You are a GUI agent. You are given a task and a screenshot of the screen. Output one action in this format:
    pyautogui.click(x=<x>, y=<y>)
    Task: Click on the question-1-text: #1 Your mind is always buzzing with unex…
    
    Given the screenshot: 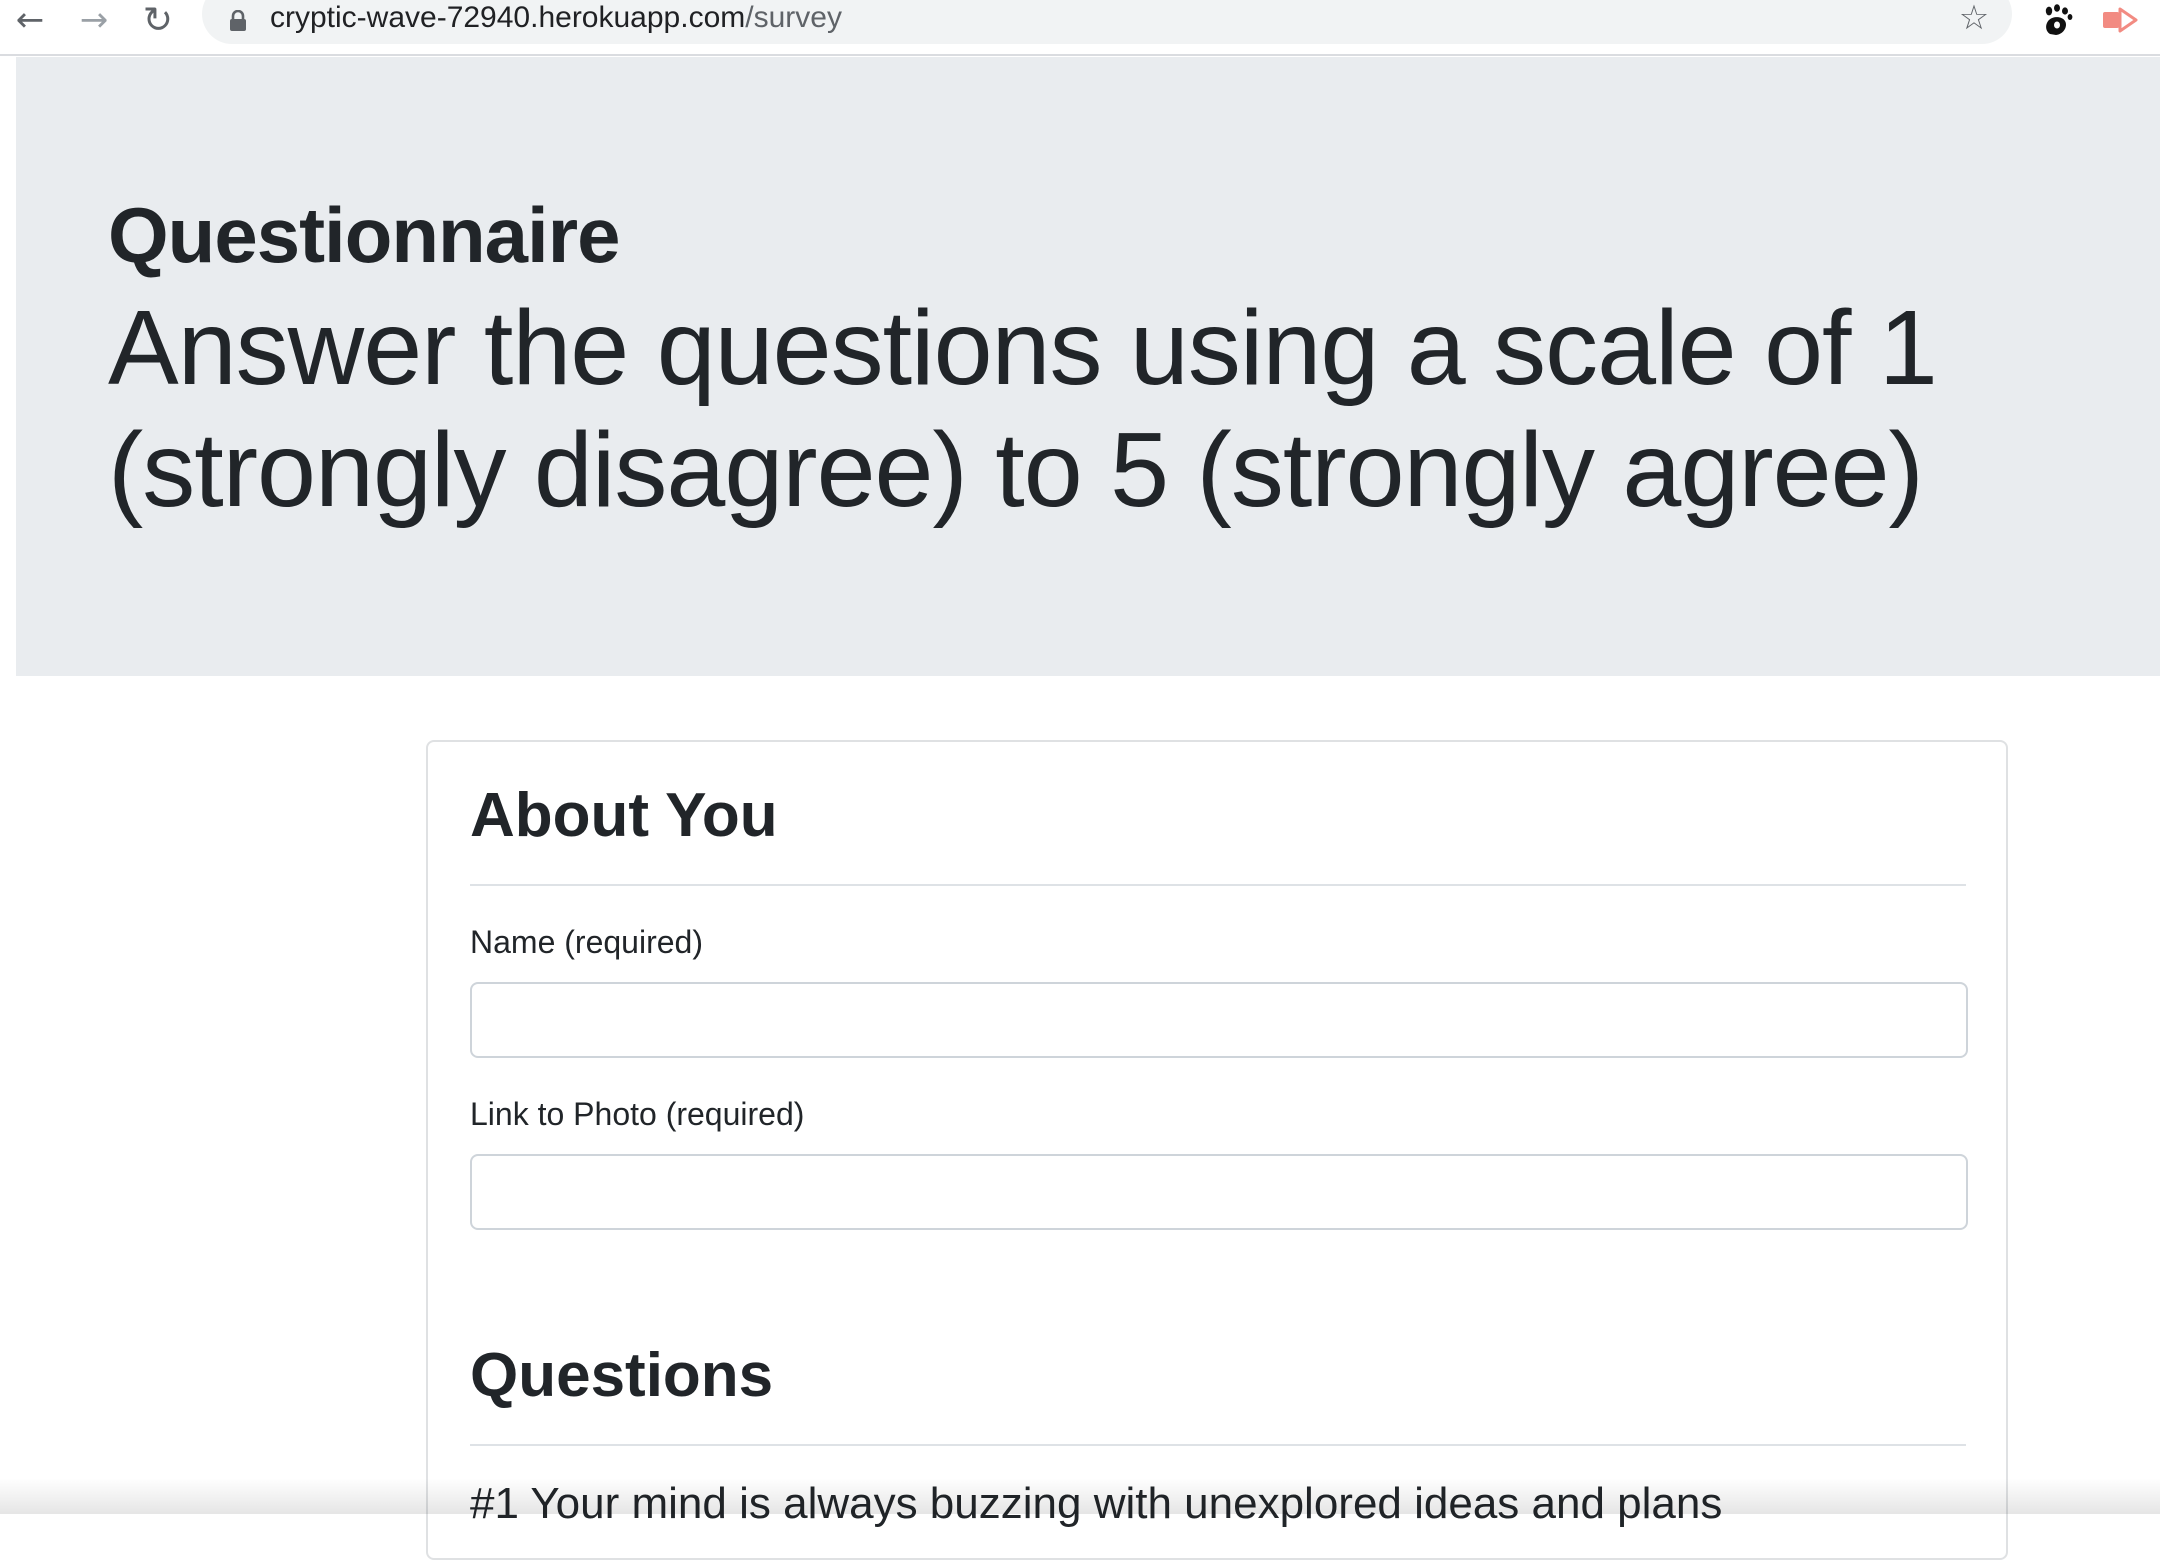 What is the action you would take?
    pyautogui.click(x=1096, y=1503)
    